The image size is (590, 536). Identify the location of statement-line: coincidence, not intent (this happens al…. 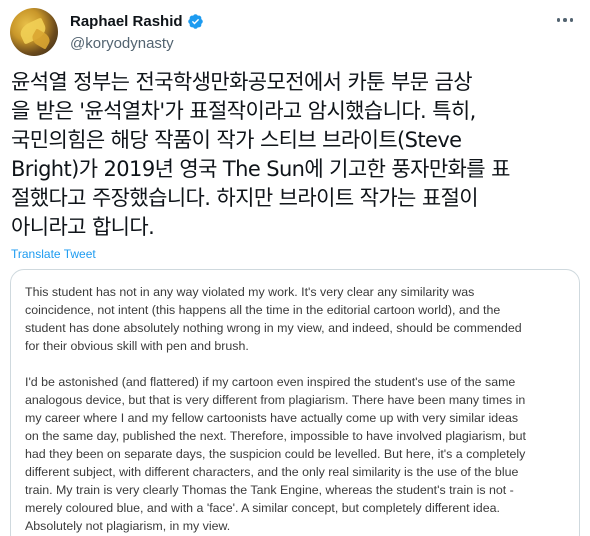
(263, 310).